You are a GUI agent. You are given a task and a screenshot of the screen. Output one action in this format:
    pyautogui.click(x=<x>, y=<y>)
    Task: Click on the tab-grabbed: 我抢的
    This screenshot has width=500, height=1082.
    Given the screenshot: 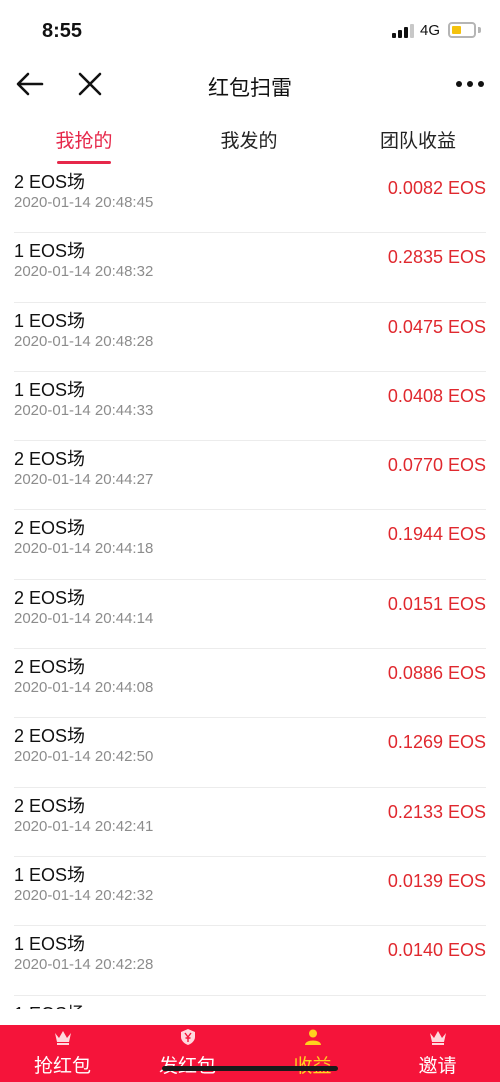 What is the action you would take?
    pyautogui.click(x=84, y=139)
    